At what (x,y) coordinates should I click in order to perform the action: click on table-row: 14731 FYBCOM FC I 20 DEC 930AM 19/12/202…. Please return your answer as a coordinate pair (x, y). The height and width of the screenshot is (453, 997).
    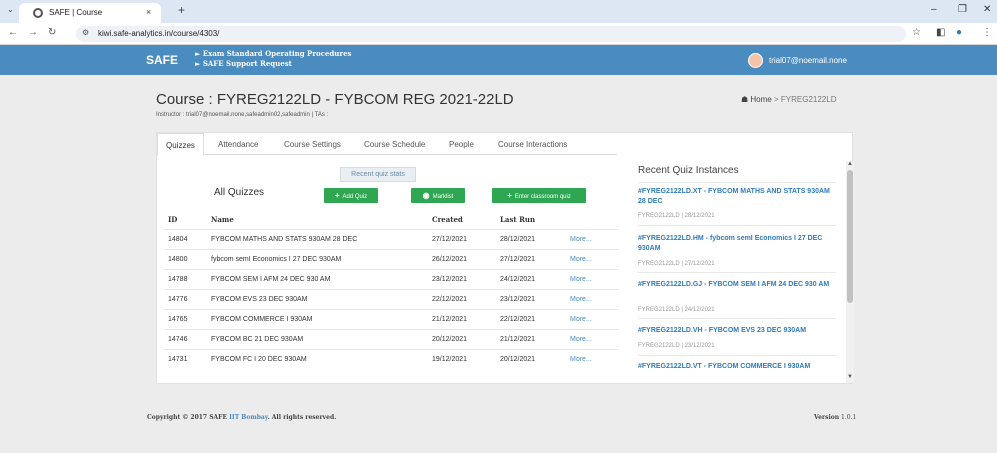
    Looking at the image, I should click on (391, 359).